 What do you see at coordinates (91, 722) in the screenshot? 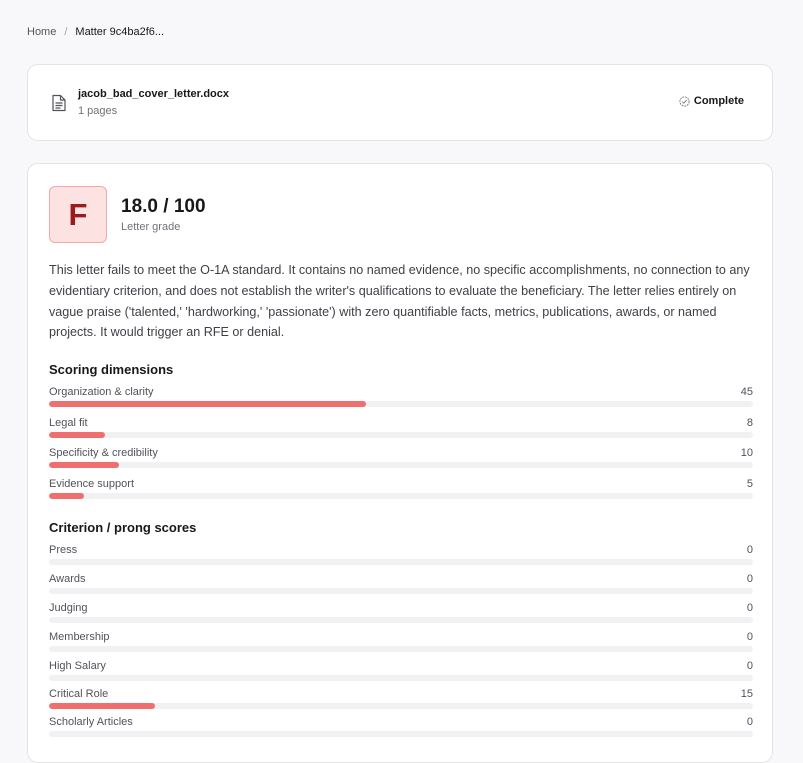
I see `criterion-label: Scholarly Articles` at bounding box center [91, 722].